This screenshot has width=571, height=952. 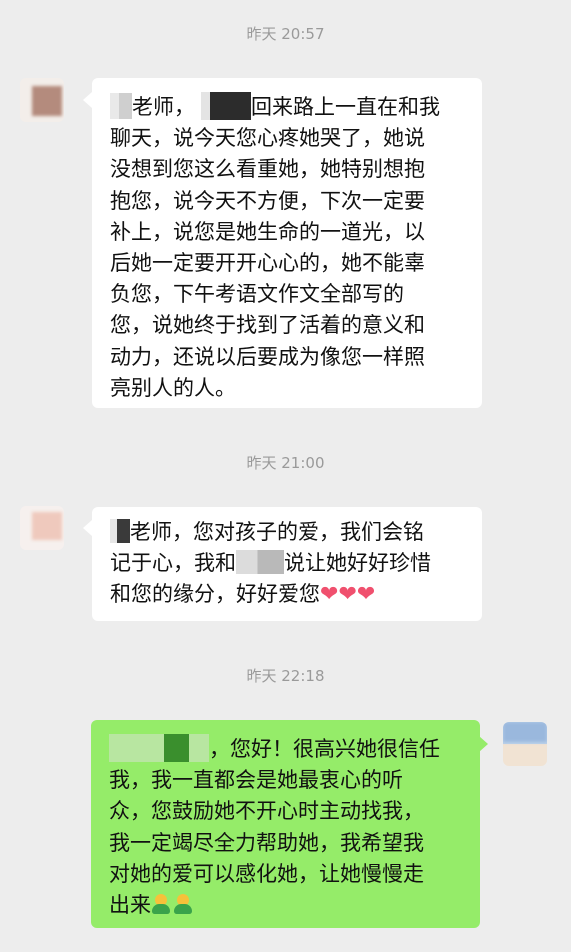 What do you see at coordinates (266, 873) in the screenshot?
I see `message-line: 对她的爱可以感化她，让她慢慢走` at bounding box center [266, 873].